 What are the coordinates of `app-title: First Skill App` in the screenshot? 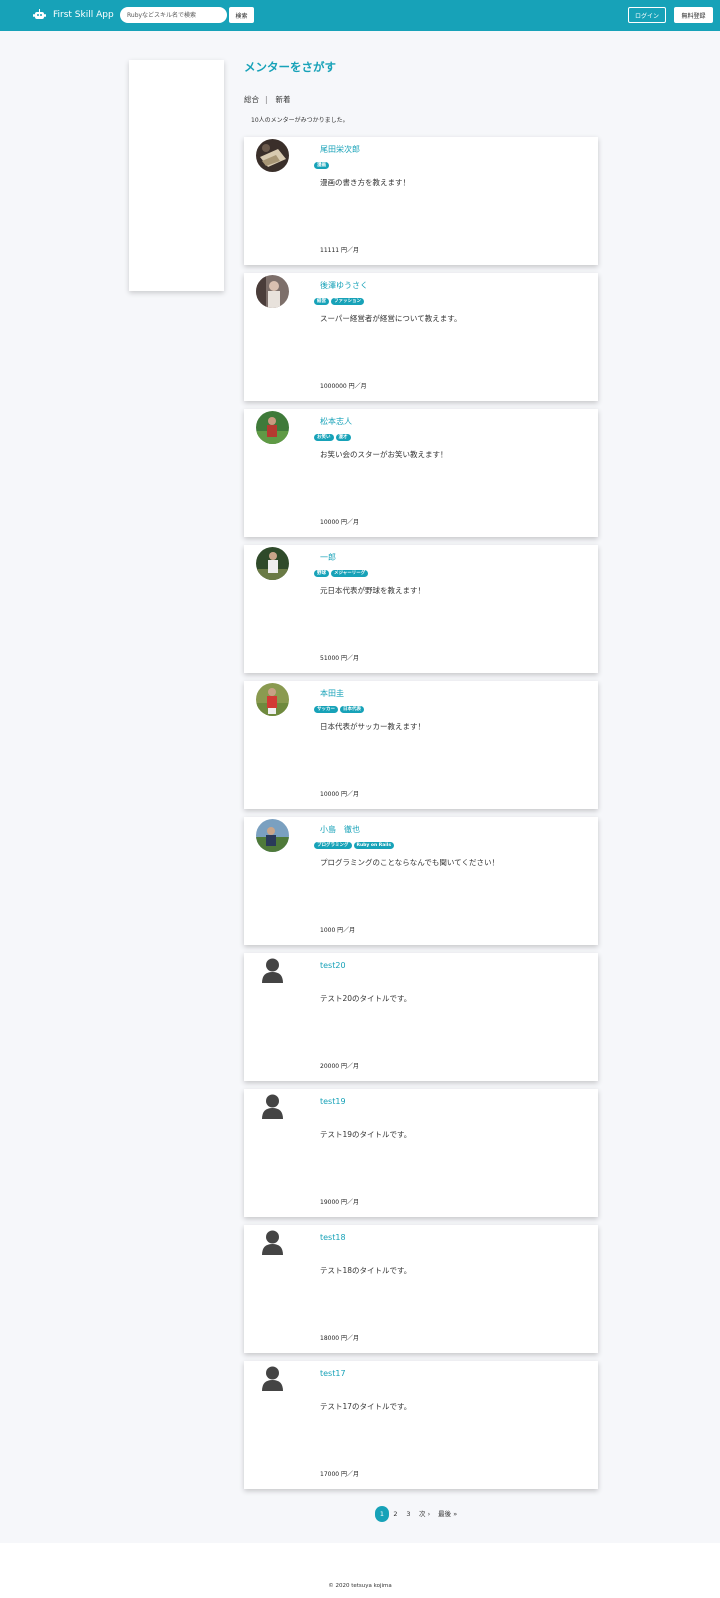 It's located at (83, 15).